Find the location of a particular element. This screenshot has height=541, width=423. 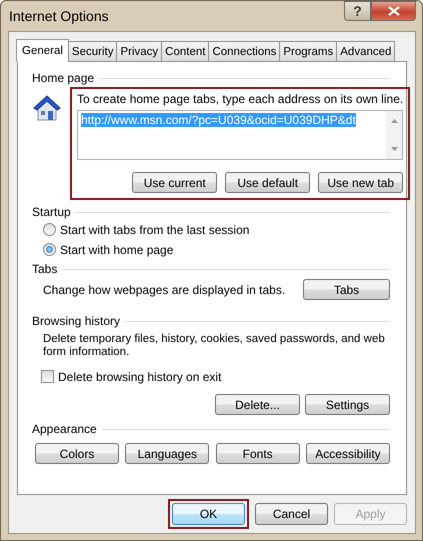

description-text: Delete temporary files, history, cookies, saved passwords, and web form information. is located at coordinates (214, 346).